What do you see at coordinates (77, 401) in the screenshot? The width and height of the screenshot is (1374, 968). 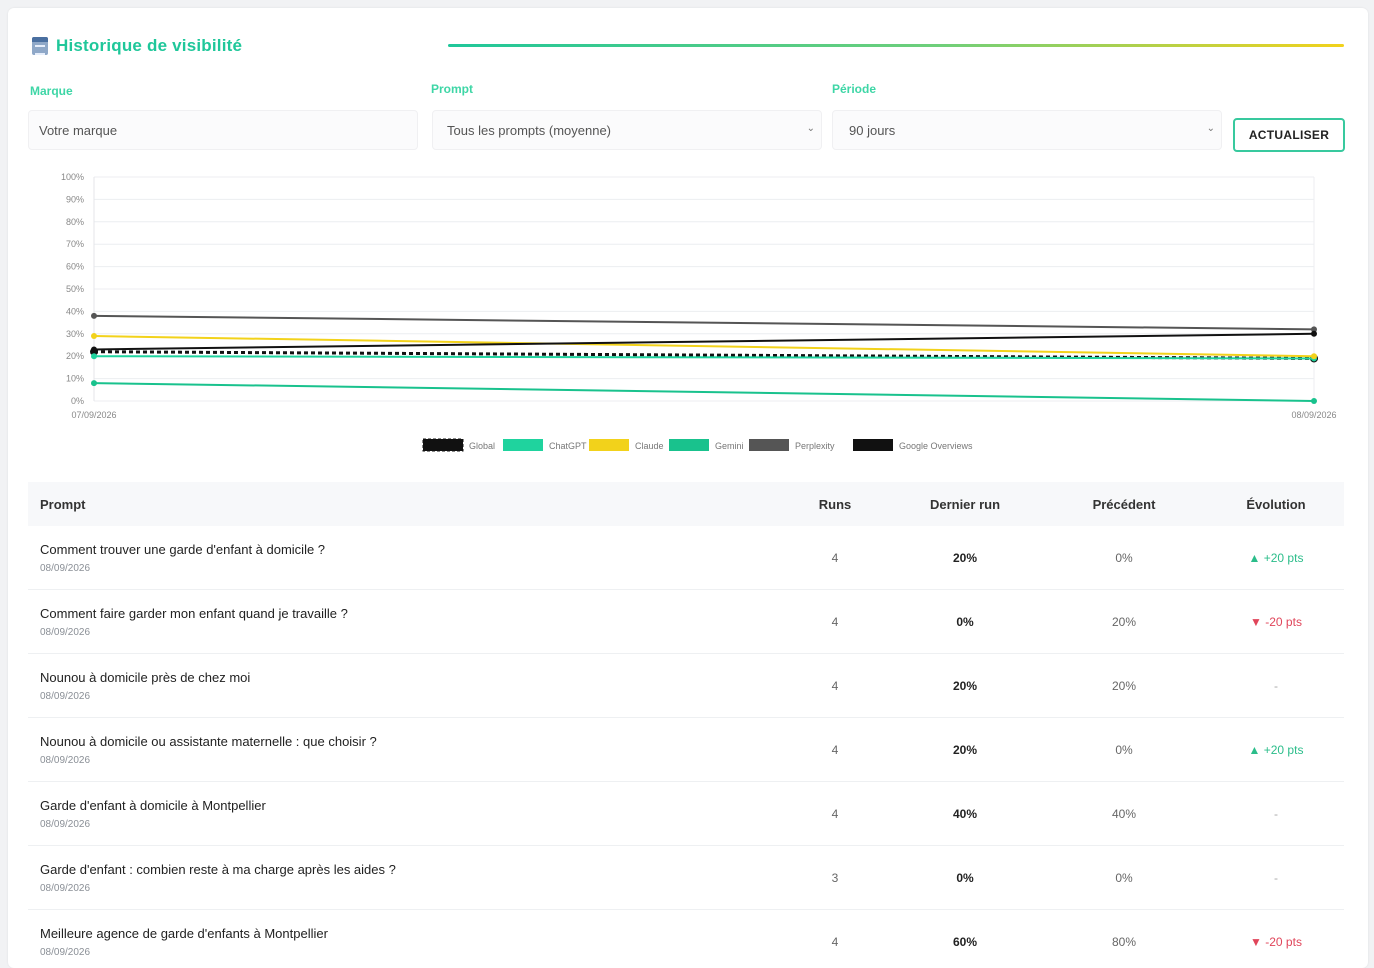 I see `y-tick-label: 0%` at bounding box center [77, 401].